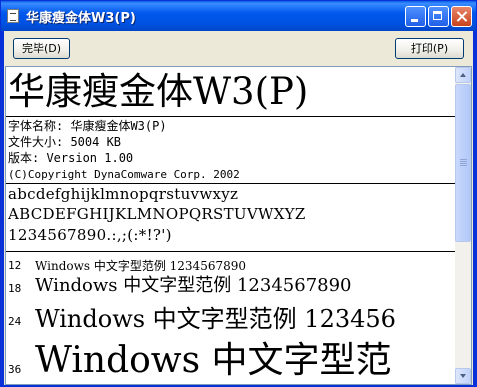 Image resolution: width=477 pixels, height=387 pixels. Describe the element at coordinates (213, 360) in the screenshot. I see `sample-line-36: Windows 中文字型范` at that location.